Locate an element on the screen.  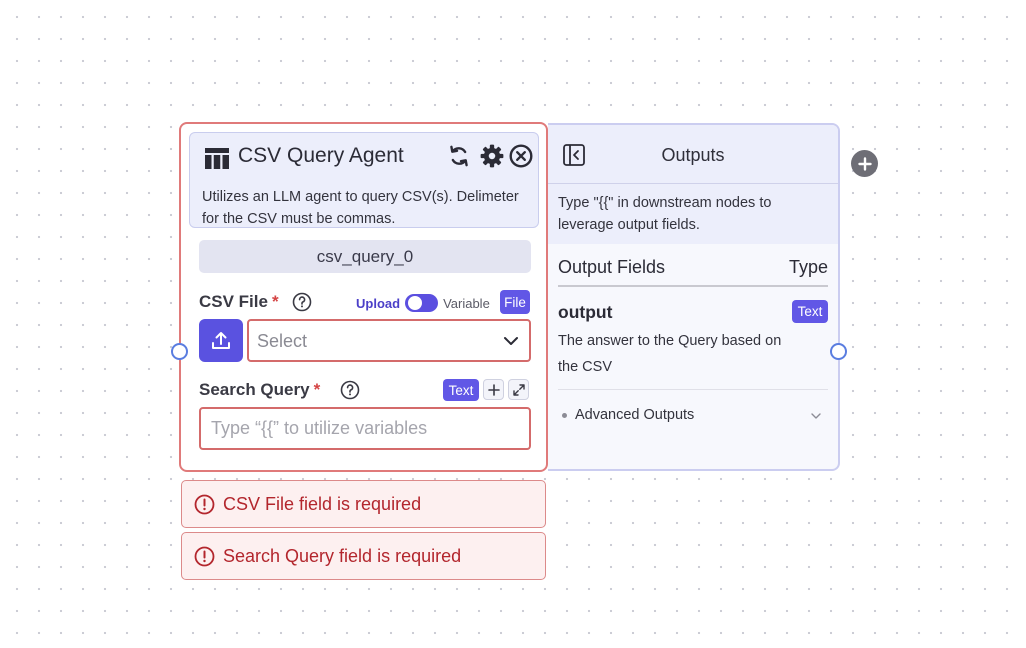
output-handle is located at coordinates (838, 351).